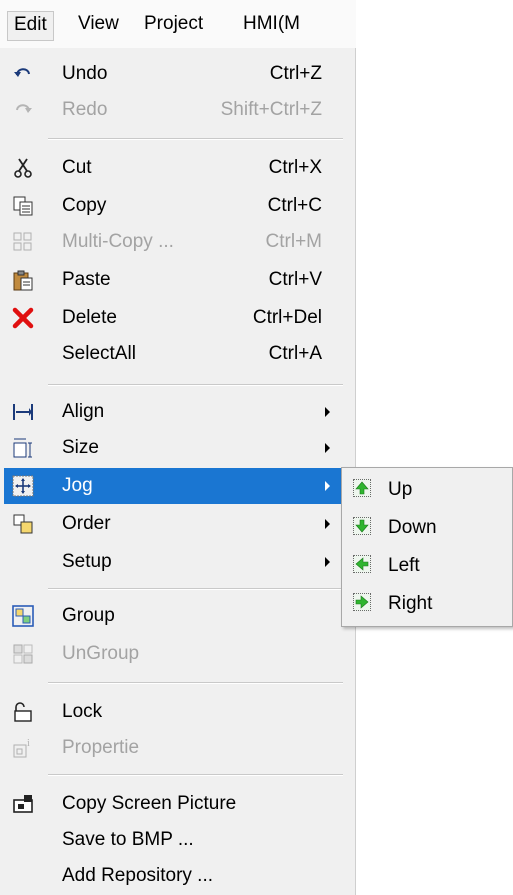 Image resolution: width=513 pixels, height=895 pixels. I want to click on menubar-edit: Edit, so click(30, 26).